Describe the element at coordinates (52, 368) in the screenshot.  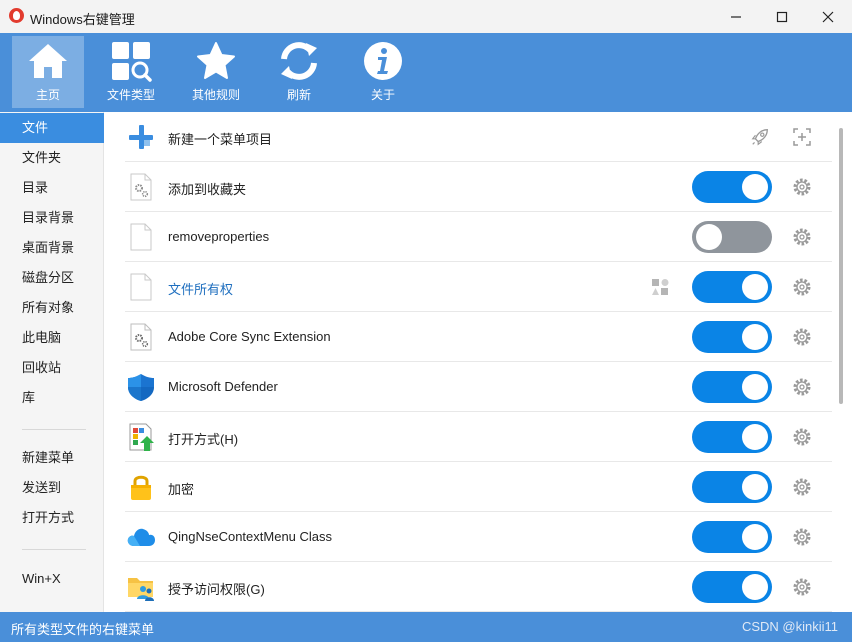
I see `sidebar-item-recycle-bin: 回收站` at that location.